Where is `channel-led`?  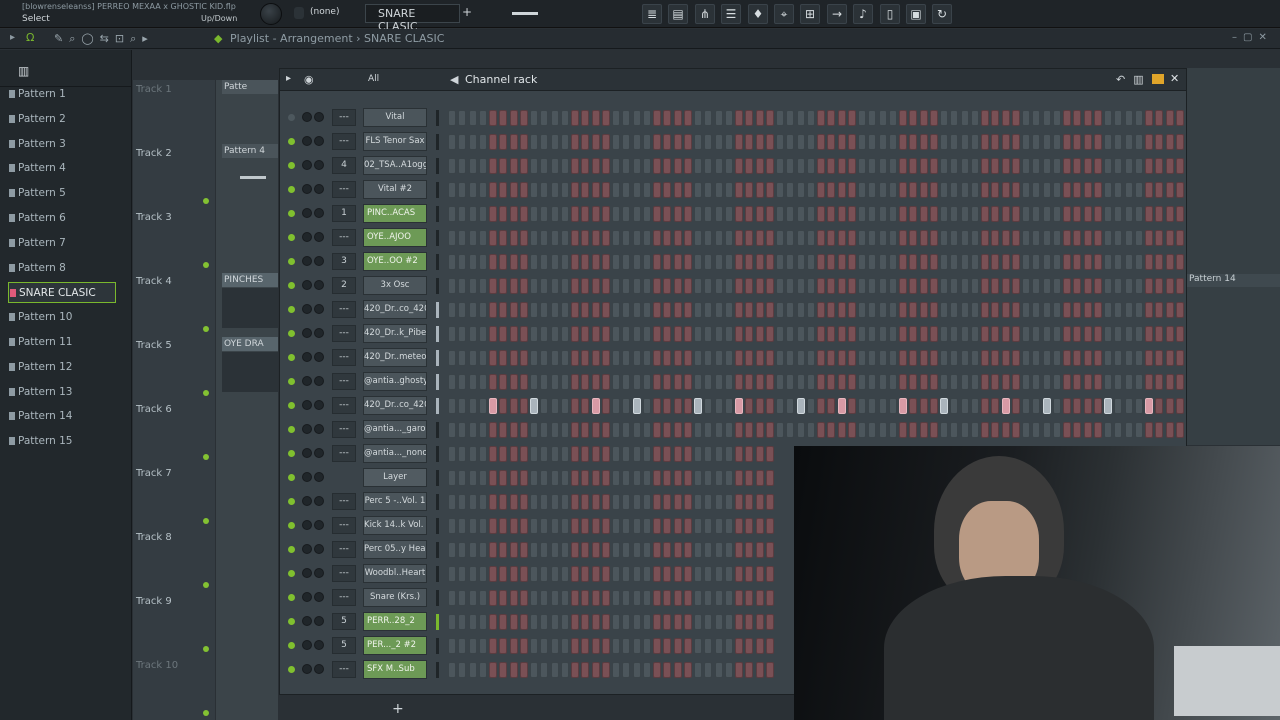 channel-led is located at coordinates (291, 549).